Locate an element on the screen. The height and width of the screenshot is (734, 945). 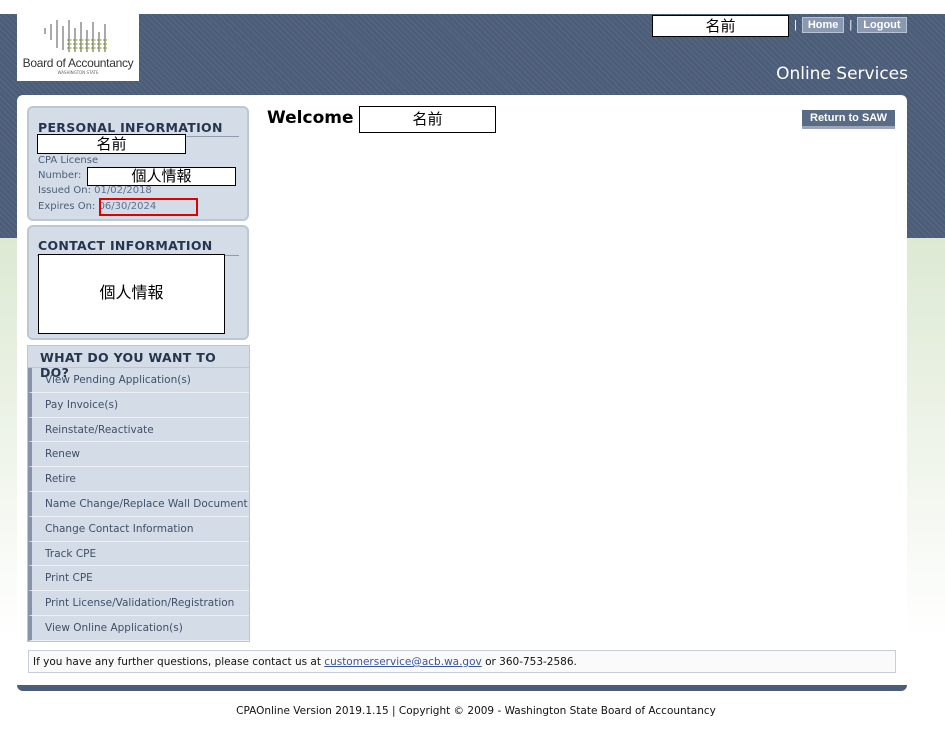
user-name-redacted: 名前 is located at coordinates (720, 26).